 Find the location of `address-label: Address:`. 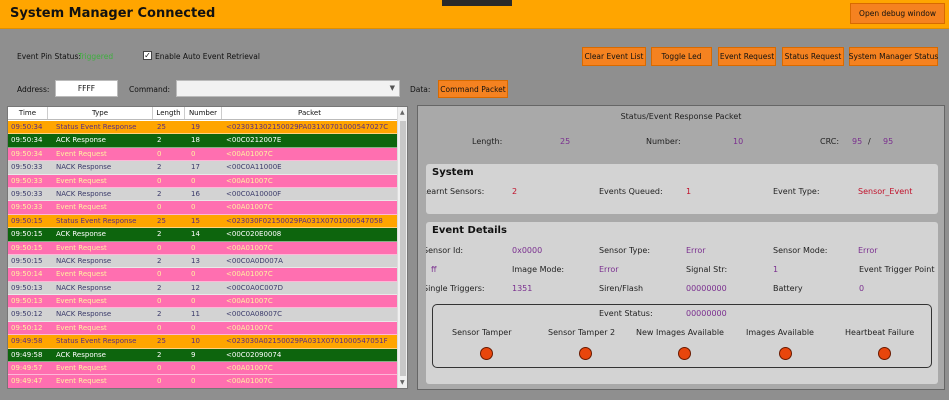

address-label: Address: is located at coordinates (33, 89).